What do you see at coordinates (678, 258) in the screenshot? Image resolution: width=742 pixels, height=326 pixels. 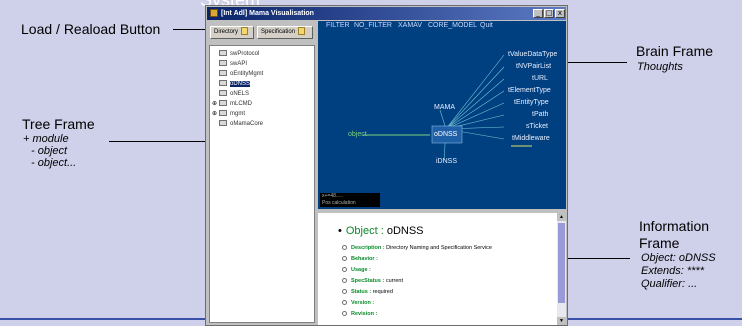 I see `information-annotation-line: Object: oDNSS` at bounding box center [678, 258].